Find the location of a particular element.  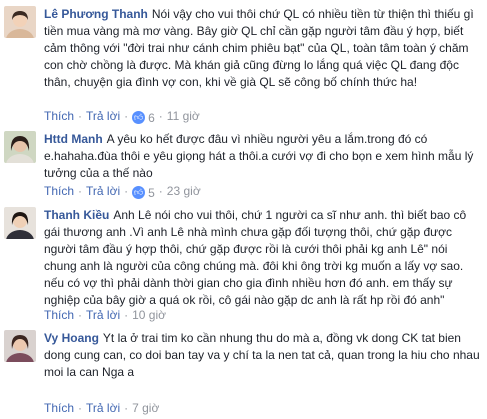

reaction-count: 👍︎ 6 is located at coordinates (143, 118).